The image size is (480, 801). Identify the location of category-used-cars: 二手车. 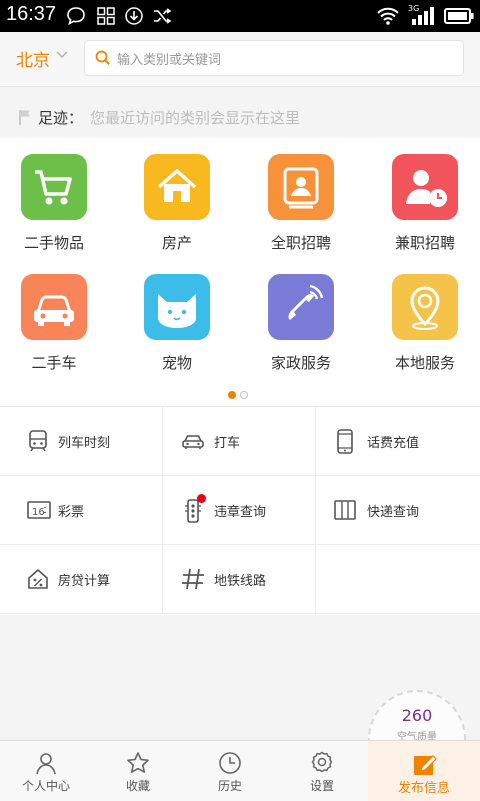
(57, 323).